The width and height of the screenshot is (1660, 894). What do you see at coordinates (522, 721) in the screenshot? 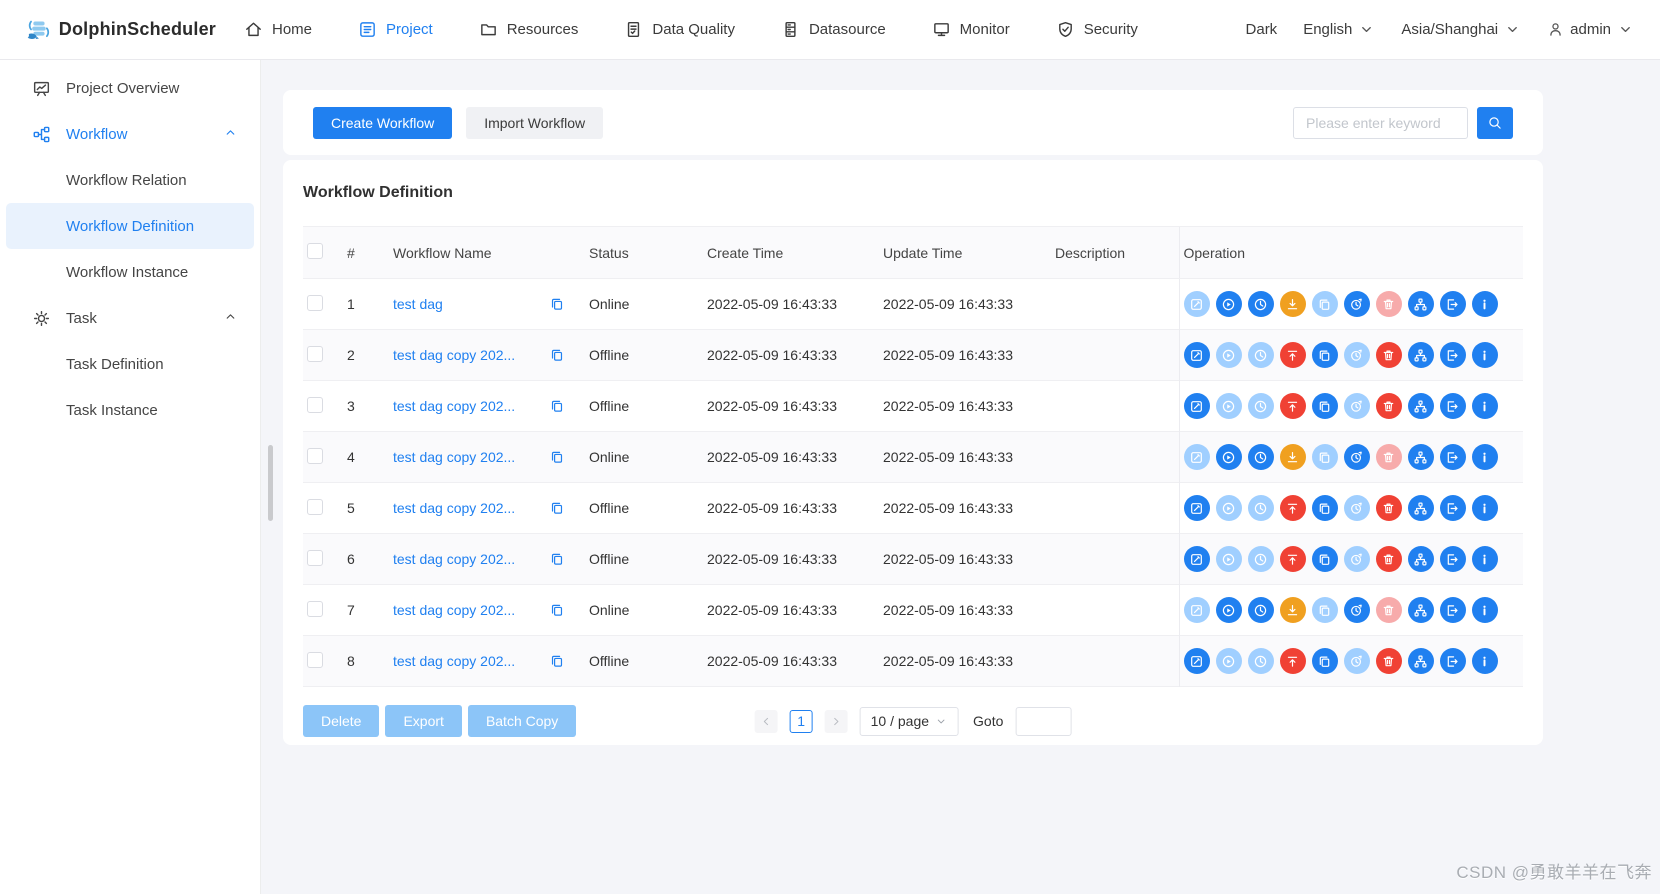
I see `batch-copy-button: Batch Copy` at bounding box center [522, 721].